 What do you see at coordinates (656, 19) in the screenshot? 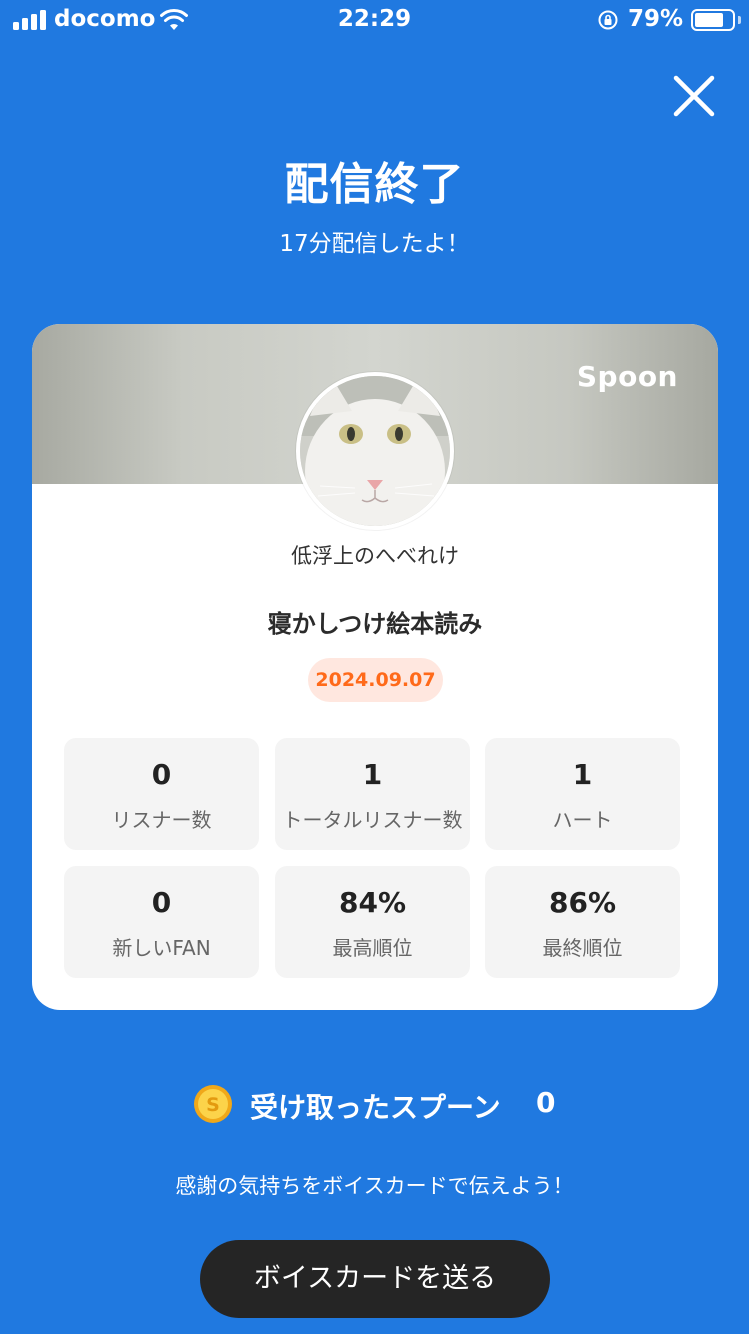
I see `battery-percent: 79%` at bounding box center [656, 19].